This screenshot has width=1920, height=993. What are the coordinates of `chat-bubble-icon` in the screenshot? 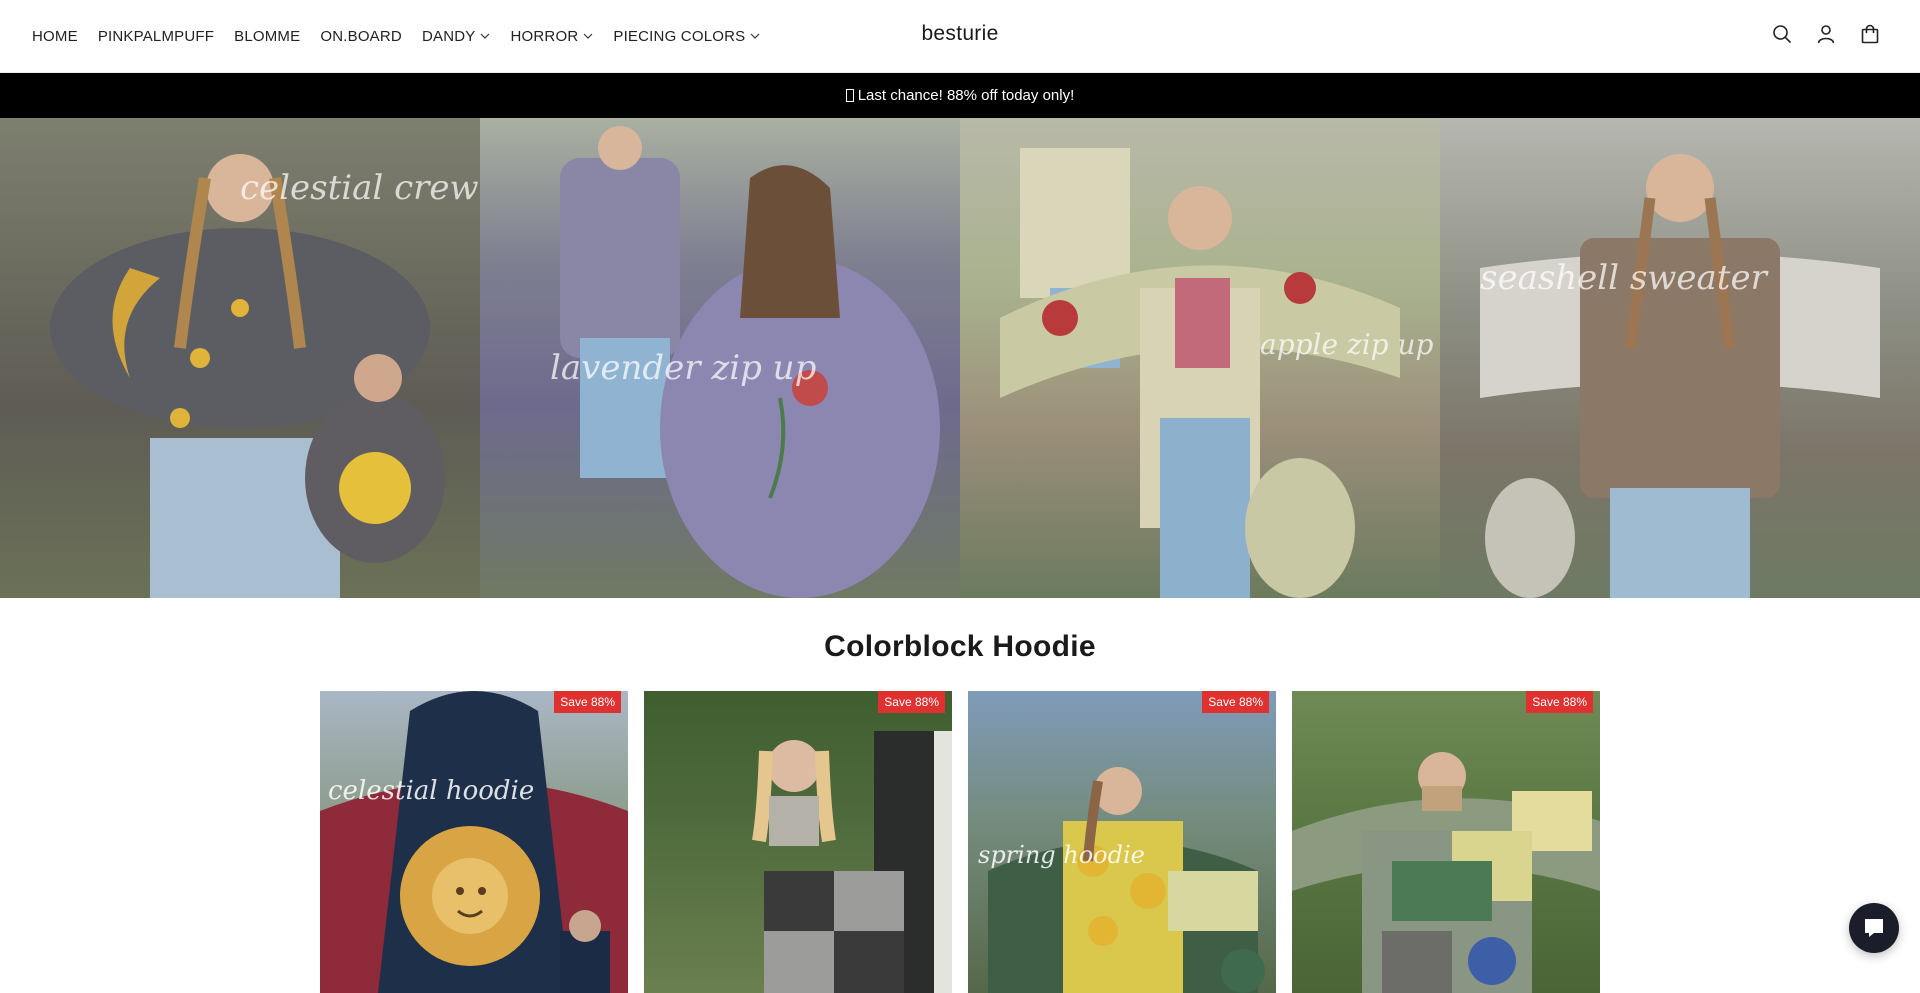 It's located at (1874, 928).